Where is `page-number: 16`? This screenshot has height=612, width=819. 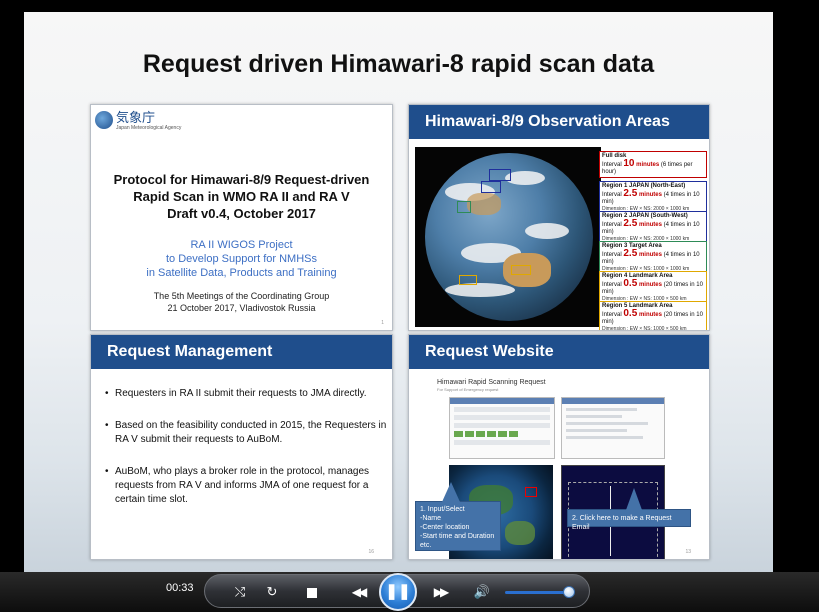
page-number: 16 is located at coordinates (371, 552).